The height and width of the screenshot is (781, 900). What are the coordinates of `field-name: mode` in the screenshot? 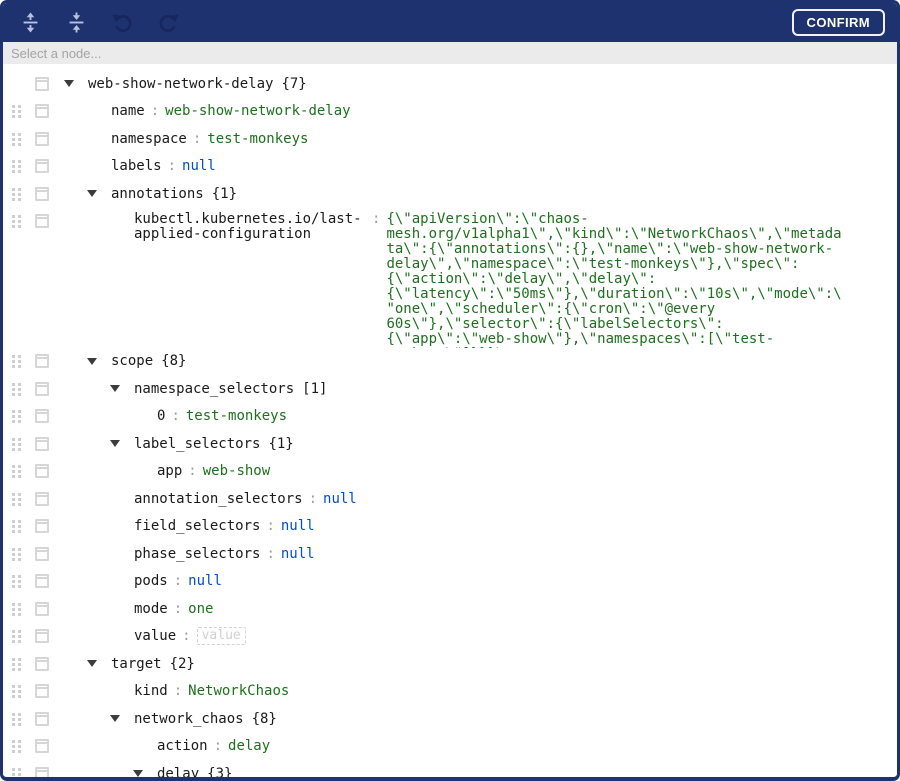 It's located at (151, 609).